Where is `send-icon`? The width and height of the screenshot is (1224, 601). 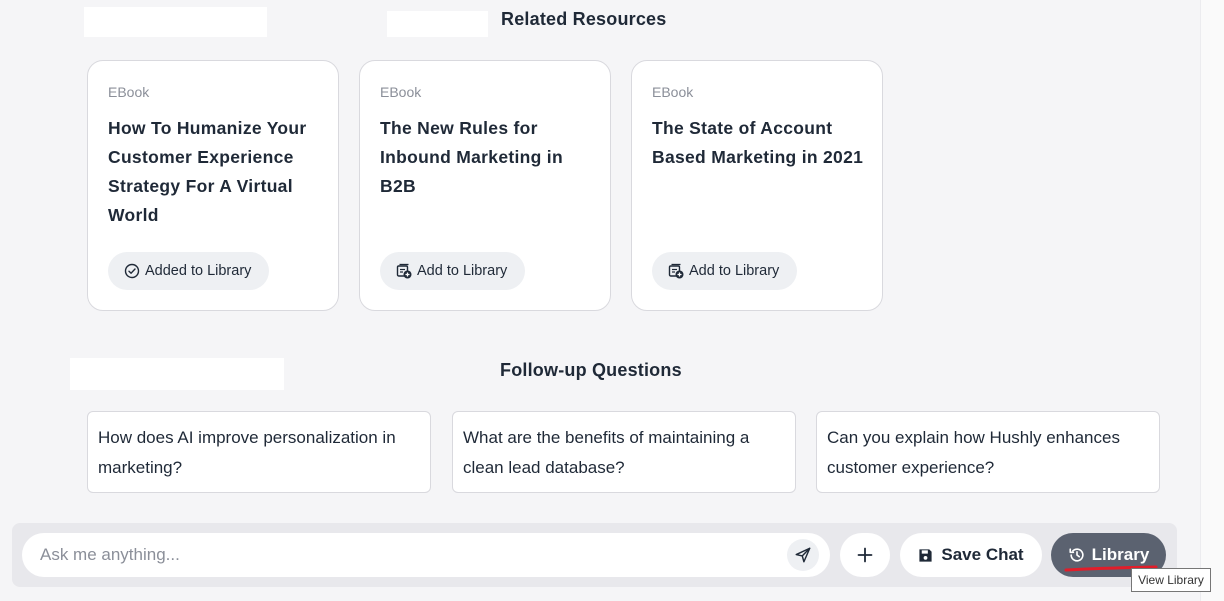 send-icon is located at coordinates (803, 555).